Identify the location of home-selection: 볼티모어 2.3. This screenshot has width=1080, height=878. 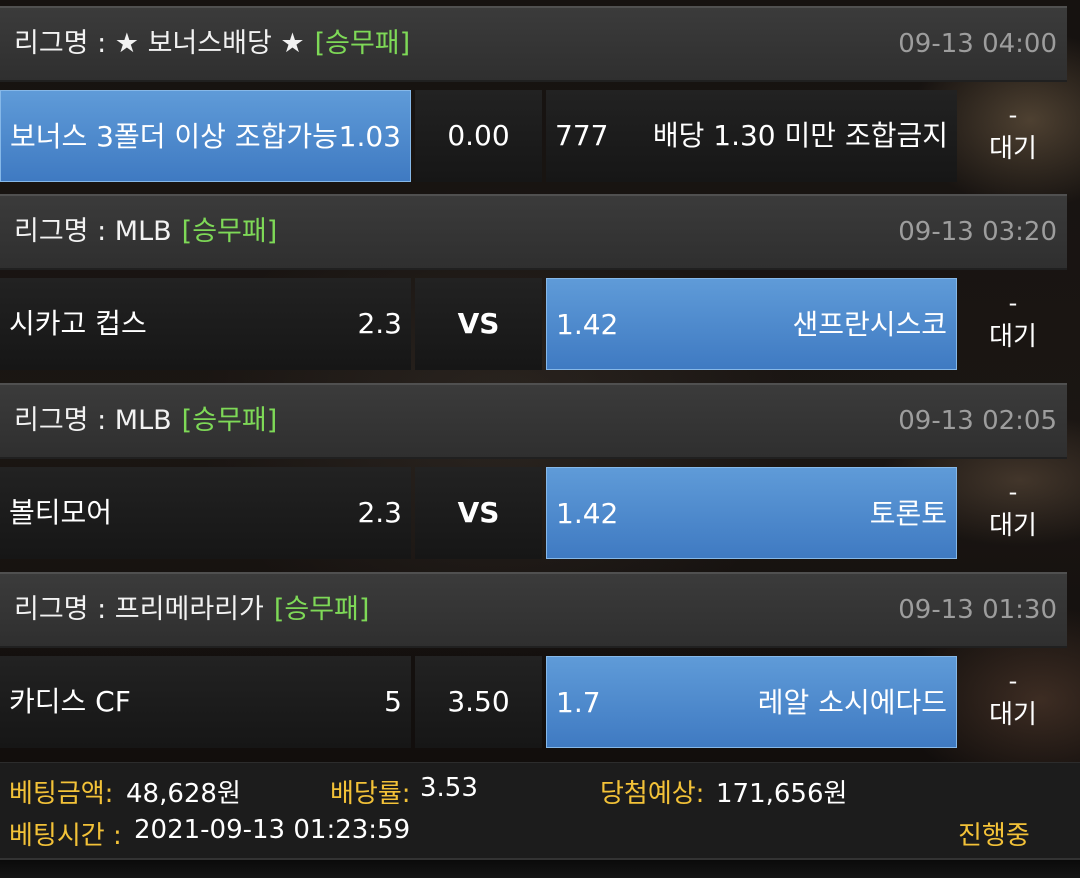
(205, 513).